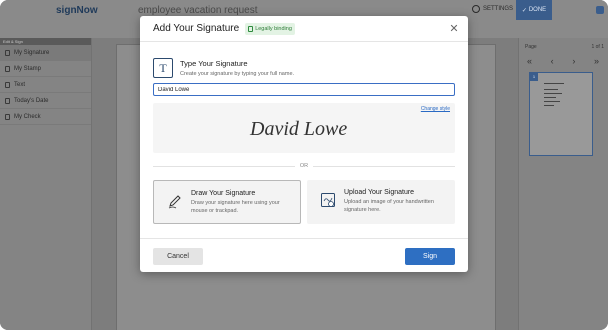 Image resolution: width=608 pixels, height=330 pixels. I want to click on check-icon, so click(7, 116).